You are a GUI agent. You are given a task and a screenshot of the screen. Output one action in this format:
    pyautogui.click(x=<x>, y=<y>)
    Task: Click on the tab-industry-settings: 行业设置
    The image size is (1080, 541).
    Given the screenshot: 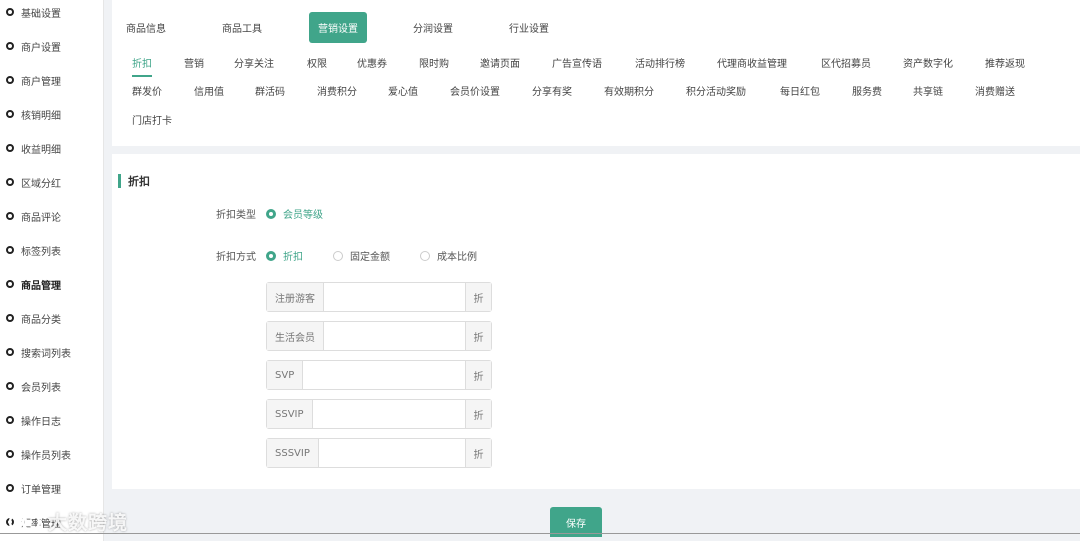 What is the action you would take?
    pyautogui.click(x=529, y=27)
    